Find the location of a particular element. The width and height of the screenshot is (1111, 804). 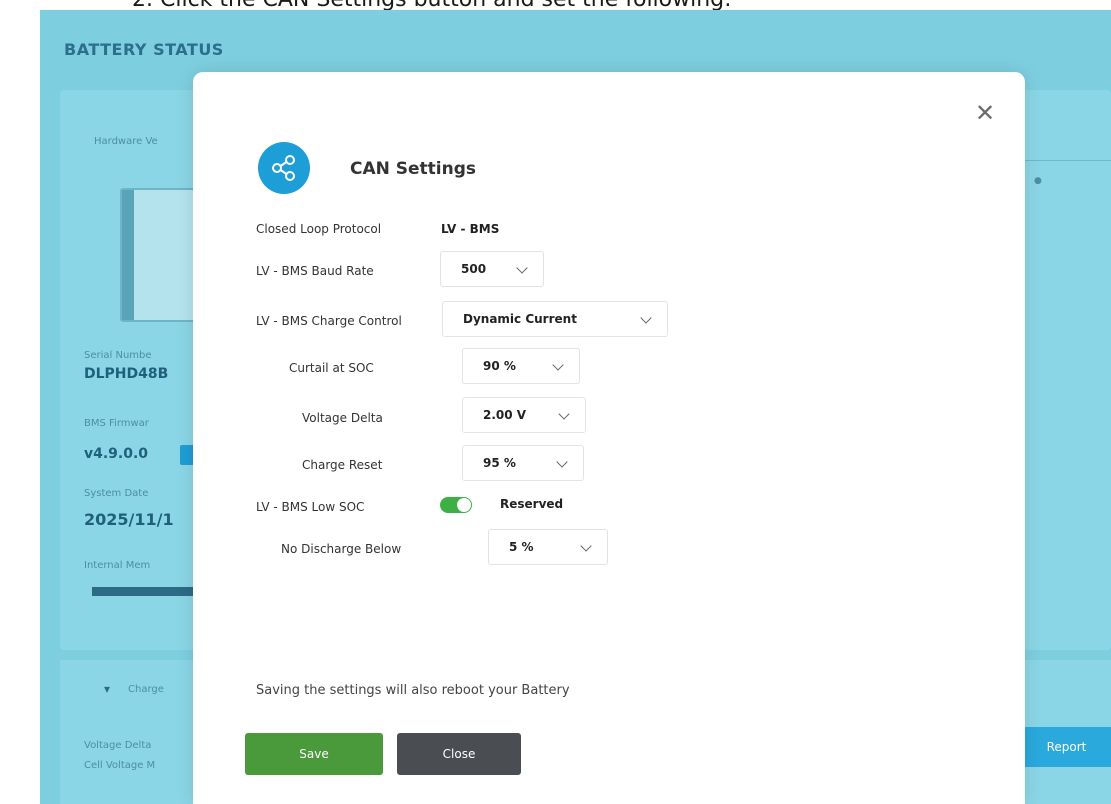

charge-control-value: Dynamic Current is located at coordinates (520, 319).